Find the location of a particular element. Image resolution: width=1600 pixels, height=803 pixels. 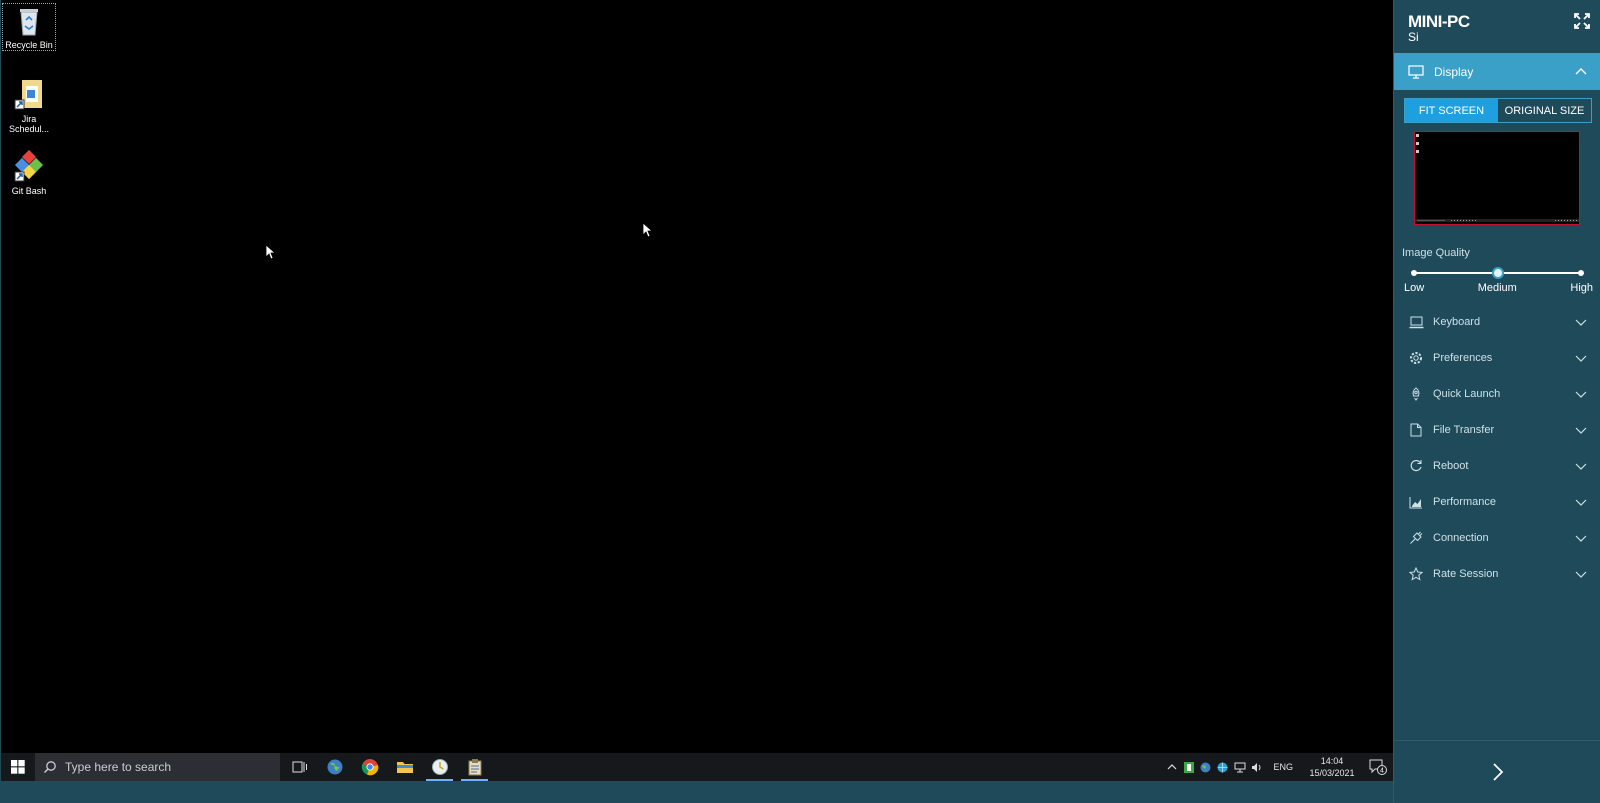

menu-item-keyboard: Keyboard is located at coordinates (1497, 322).